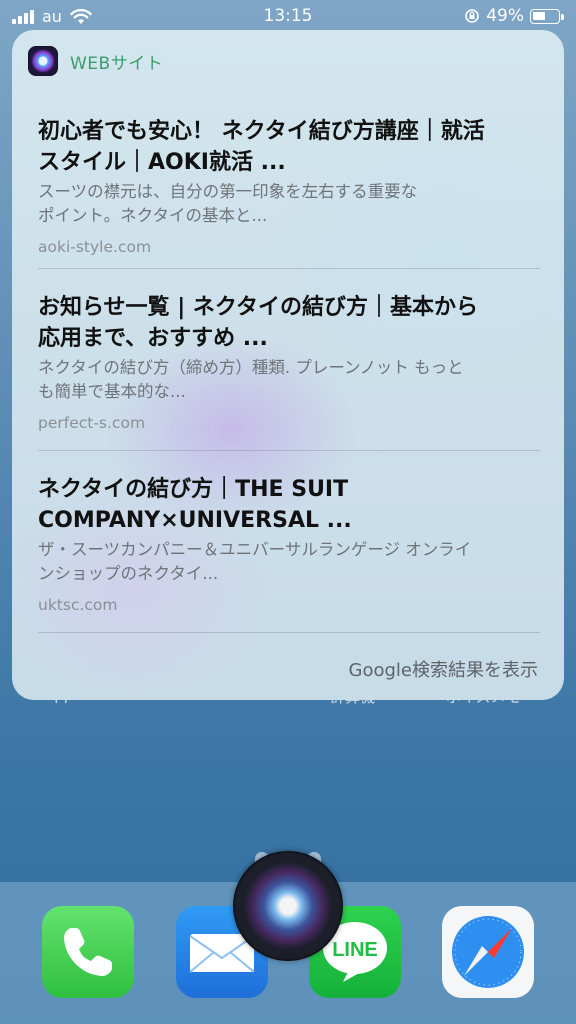 The image size is (576, 1024). What do you see at coordinates (78, 605) in the screenshot?
I see `result-url: uktsc.com` at bounding box center [78, 605].